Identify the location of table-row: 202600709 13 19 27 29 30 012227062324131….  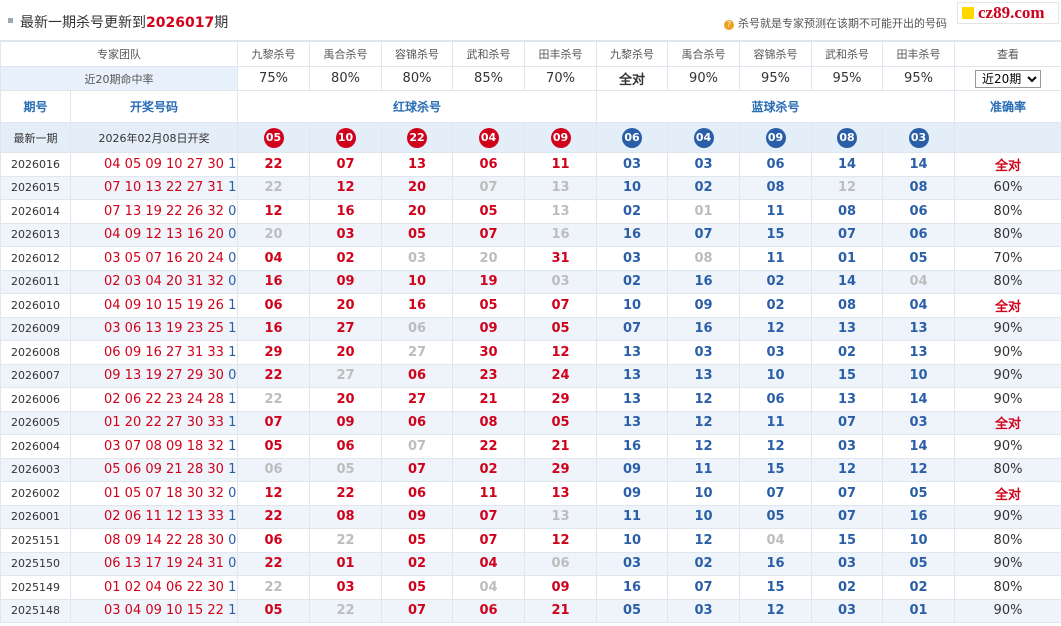
(530, 375).